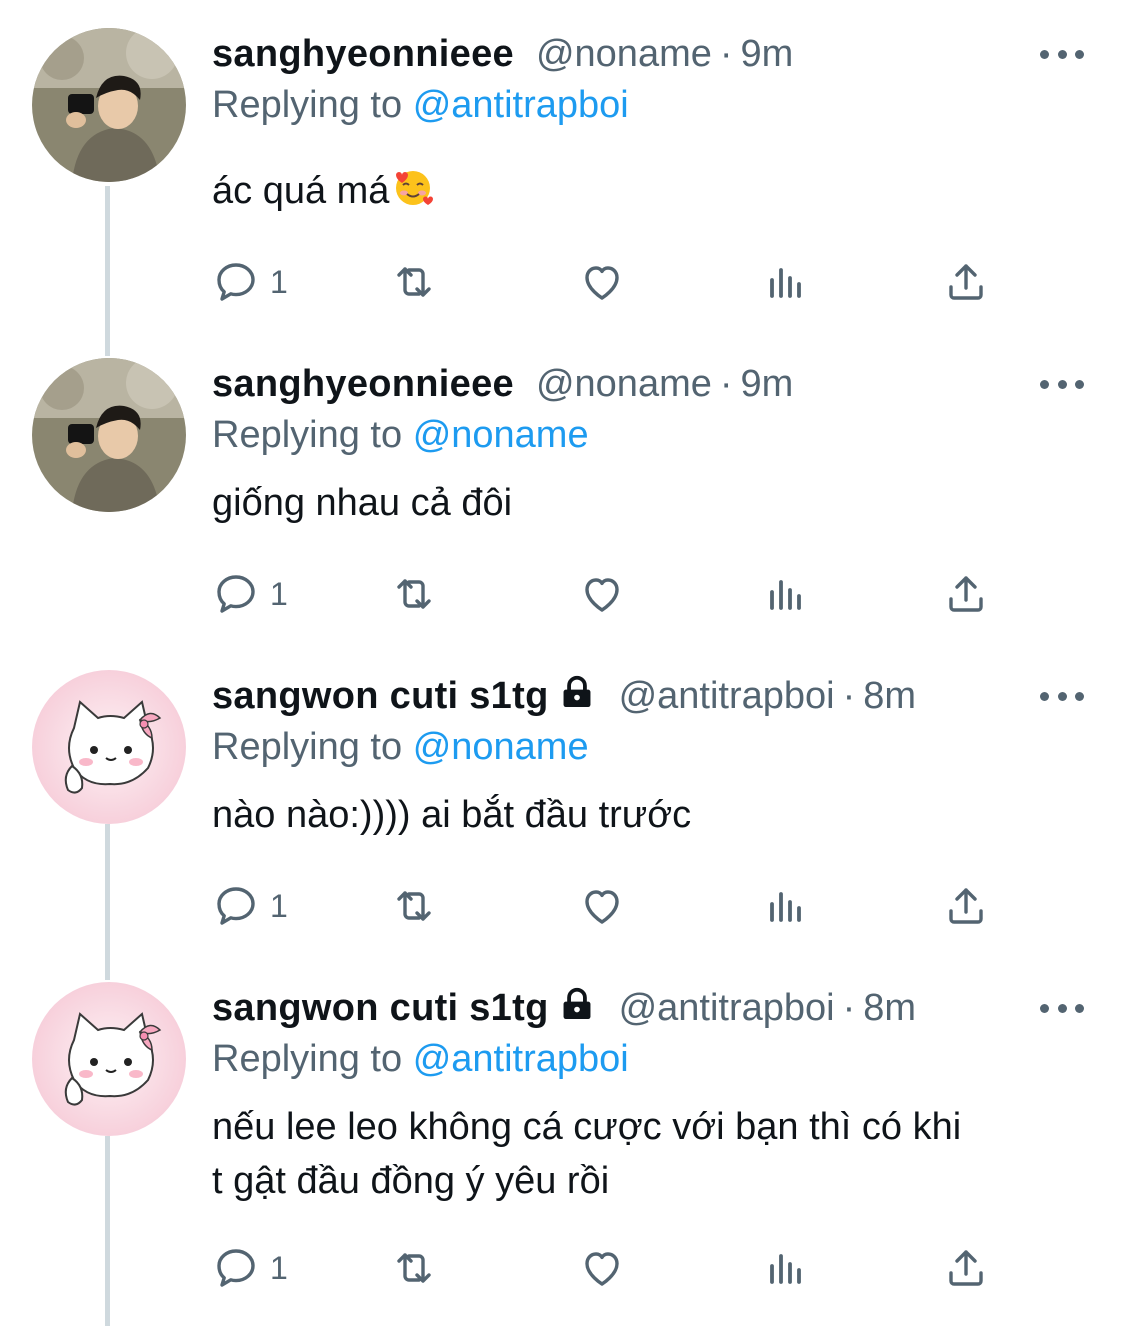 The image size is (1125, 1326). Describe the element at coordinates (301, 191) in the screenshot. I see `tweet-text-content: ác quá má` at that location.